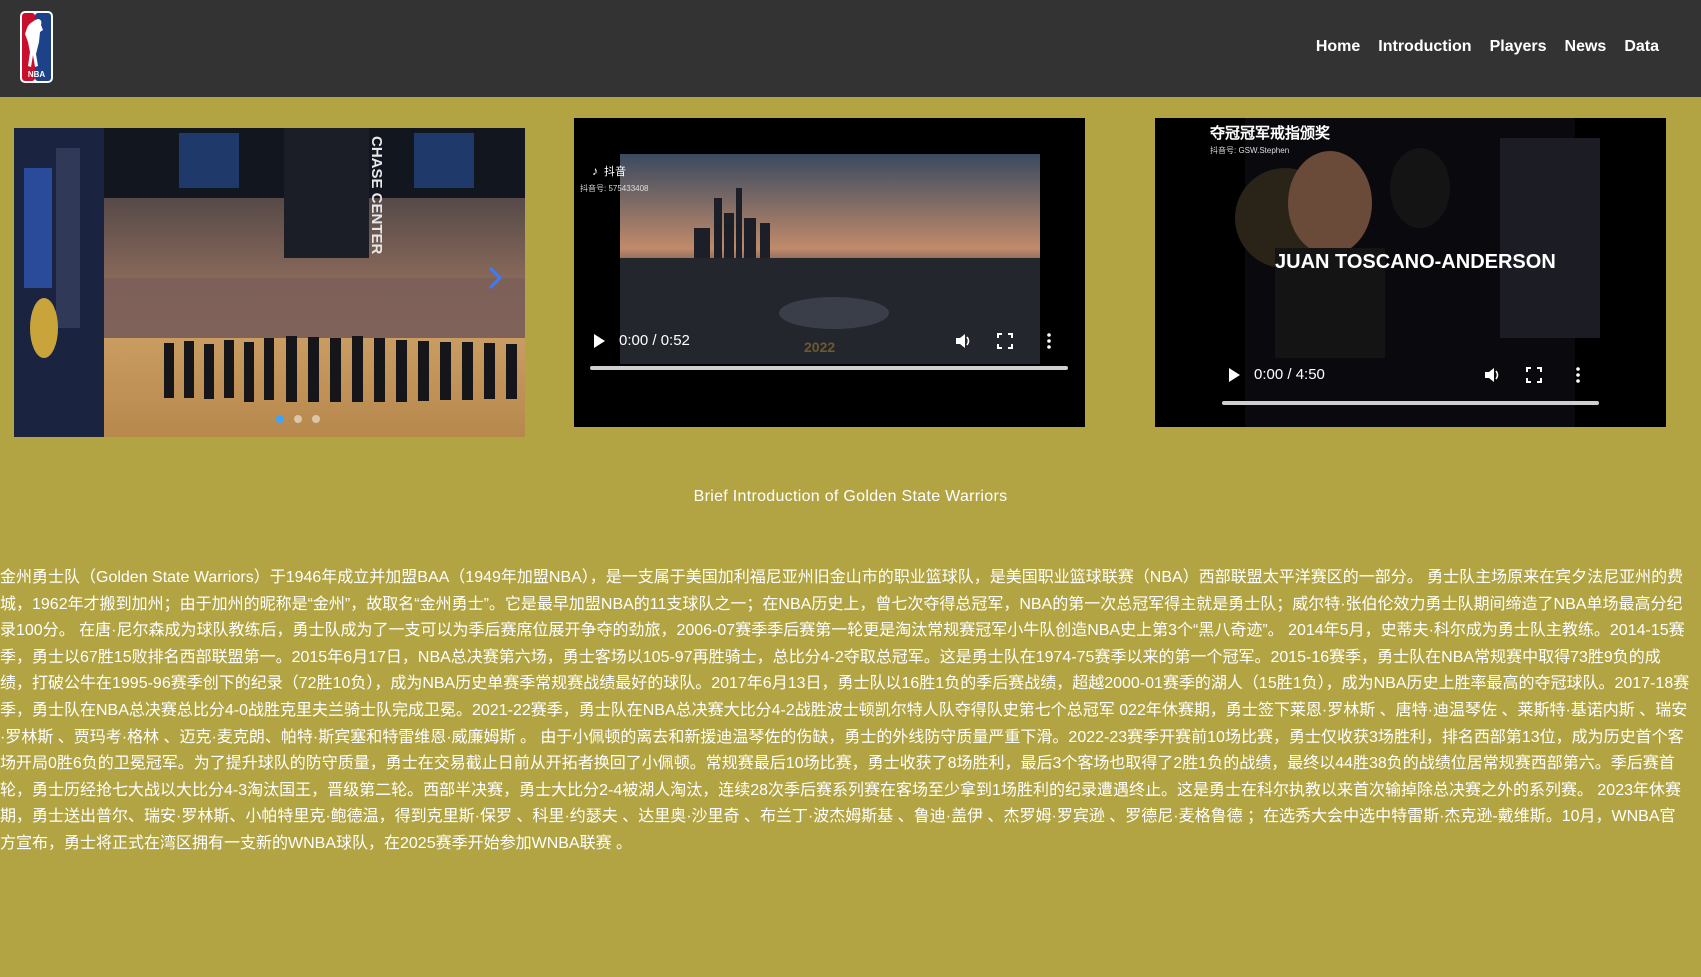 This screenshot has height=977, width=1701. Describe the element at coordinates (654, 340) in the screenshot. I see `video-1-time: 0:00 / 0:52` at that location.